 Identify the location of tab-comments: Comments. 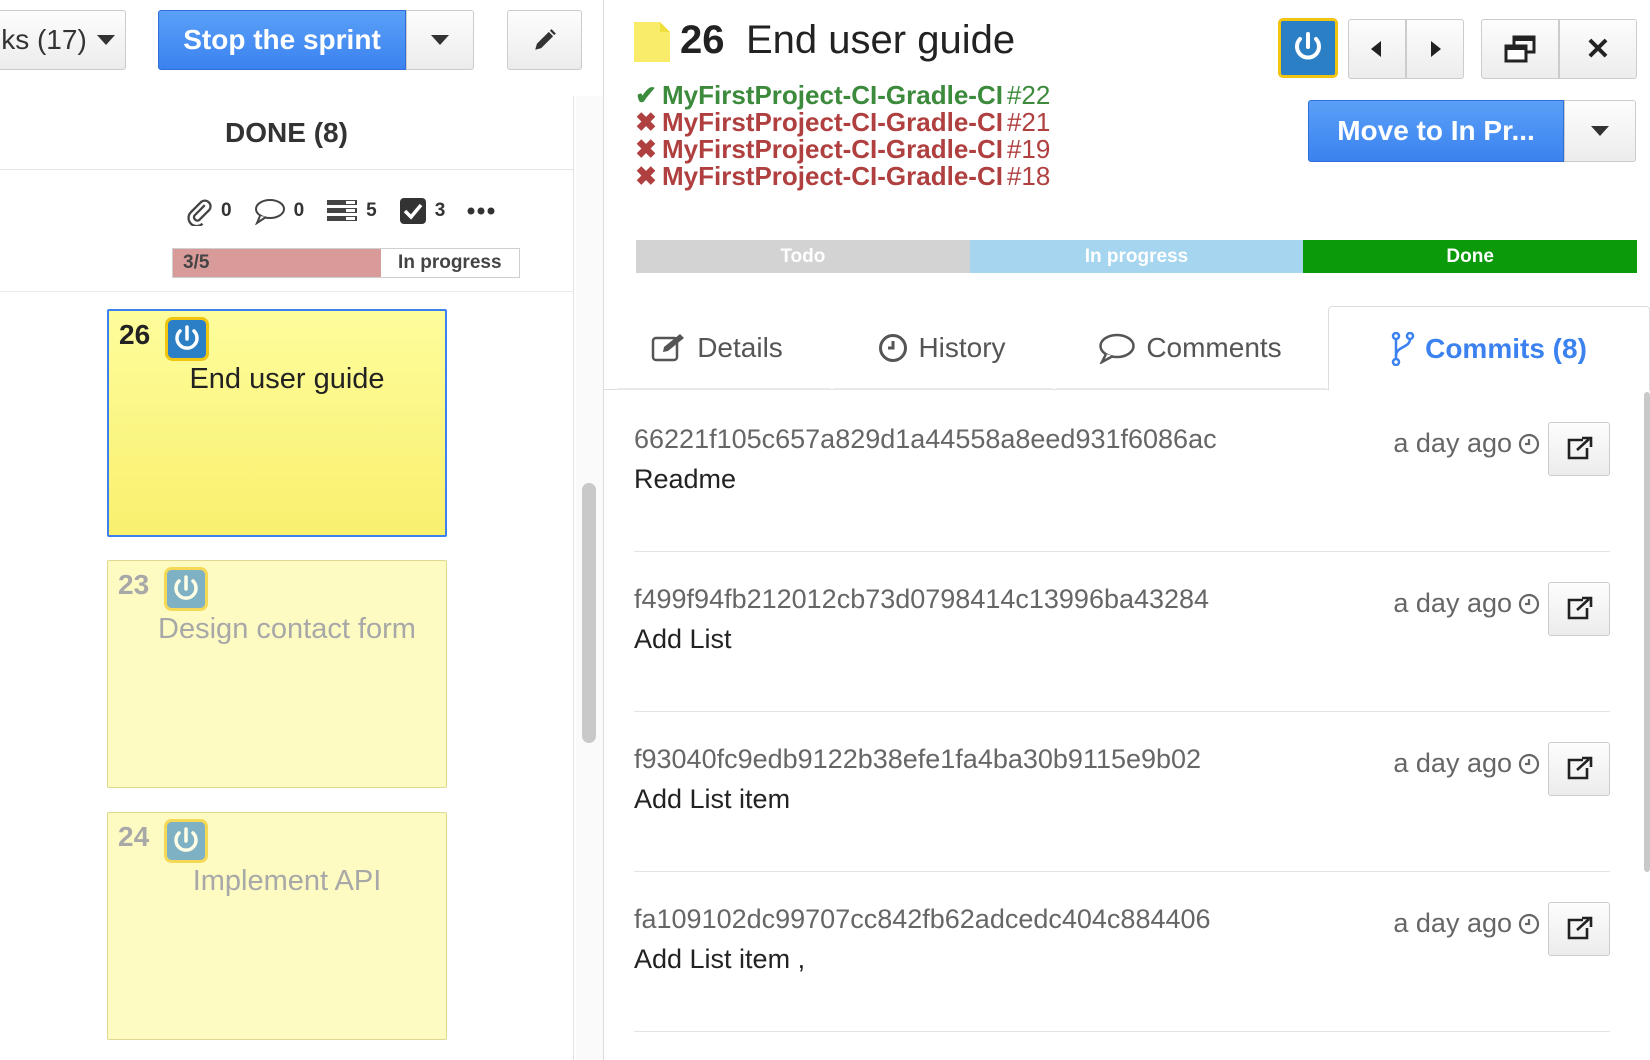
(1190, 348).